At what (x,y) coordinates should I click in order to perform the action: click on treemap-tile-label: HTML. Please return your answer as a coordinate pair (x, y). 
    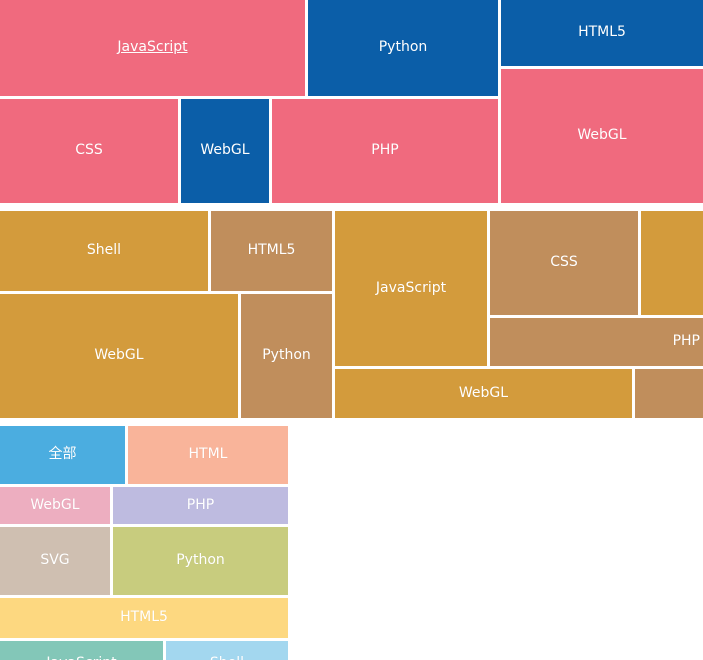
    Looking at the image, I should click on (208, 454).